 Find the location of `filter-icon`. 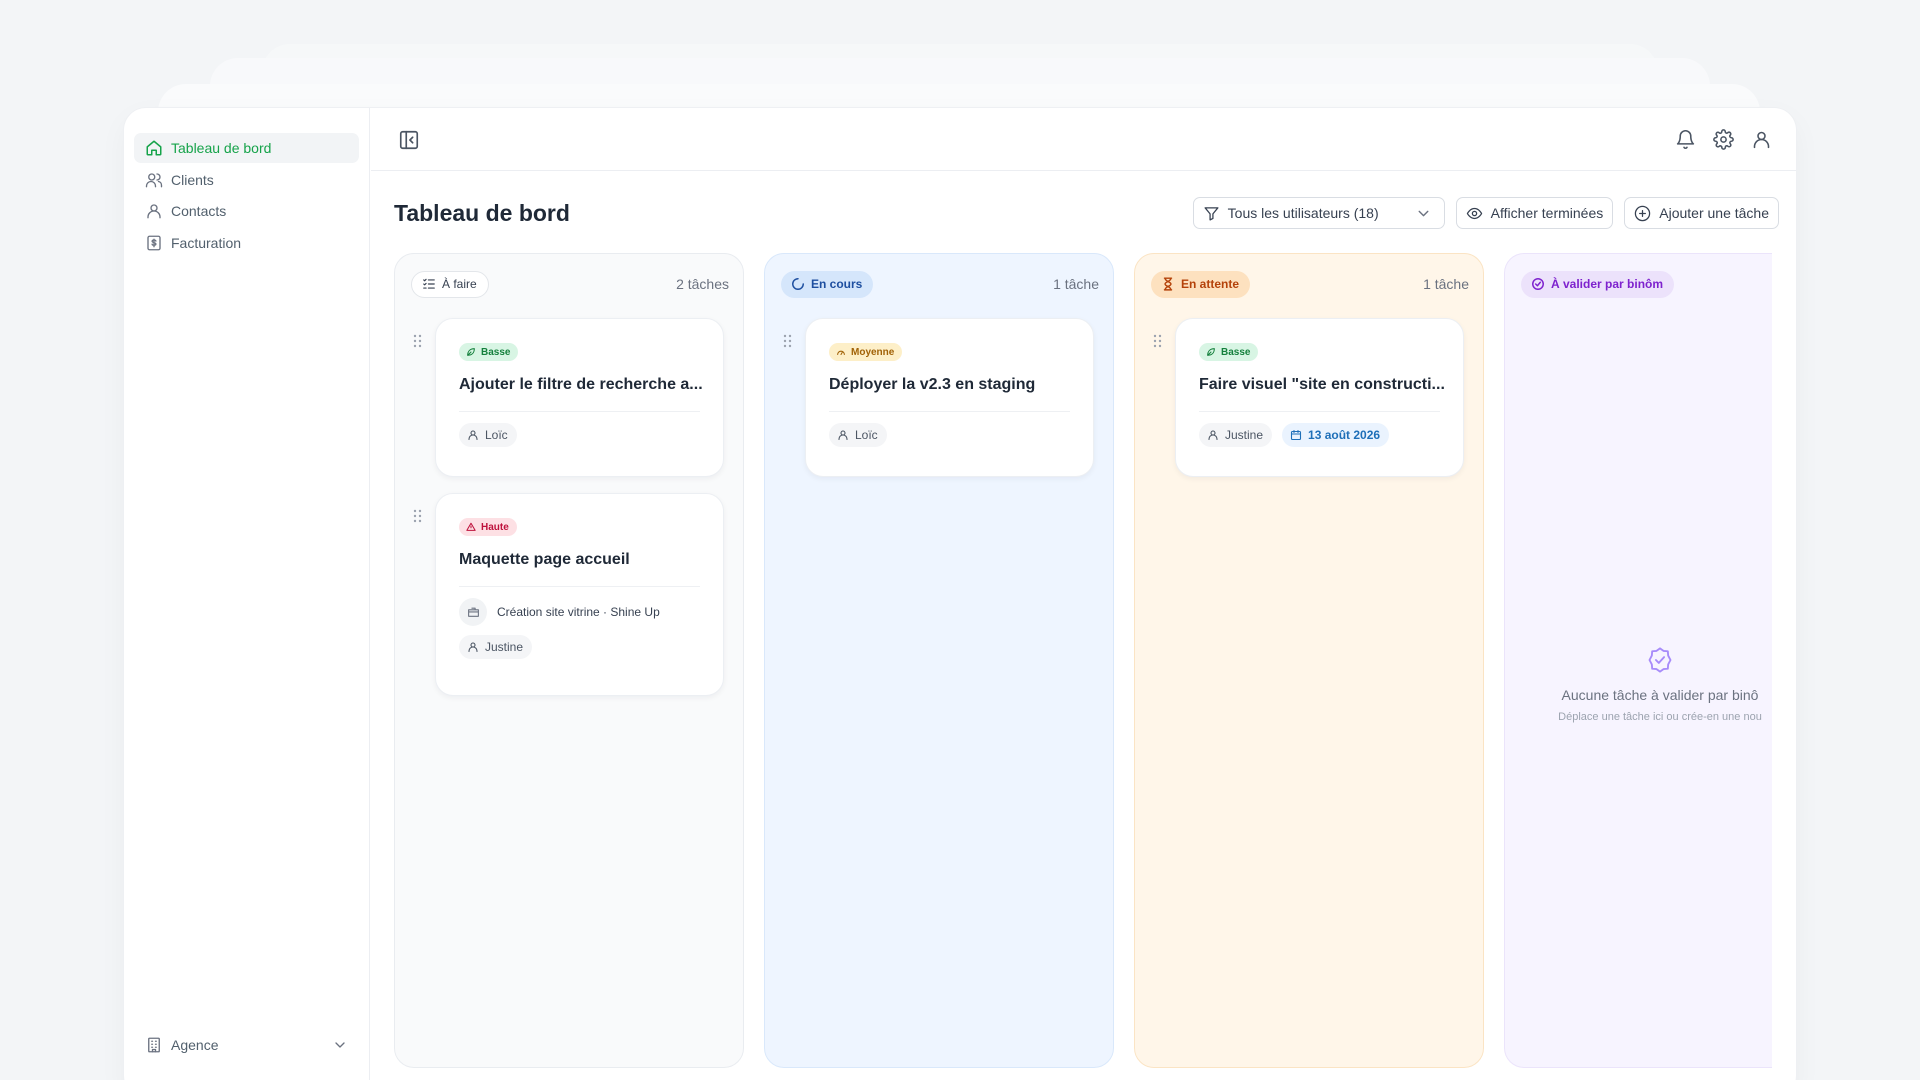

filter-icon is located at coordinates (1211, 213).